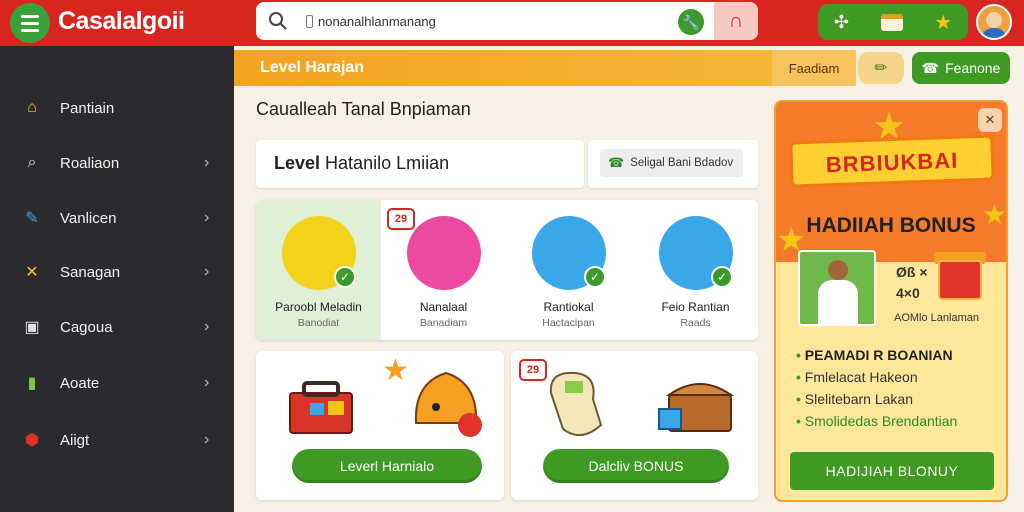  What do you see at coordinates (80, 383) in the screenshot?
I see `sidebar-item-label: Aoate` at bounding box center [80, 383].